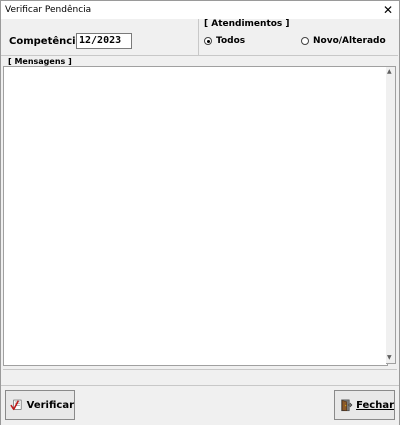 The height and width of the screenshot is (425, 400). I want to click on radio-novo-alterado: Novo/Alterado, so click(343, 41).